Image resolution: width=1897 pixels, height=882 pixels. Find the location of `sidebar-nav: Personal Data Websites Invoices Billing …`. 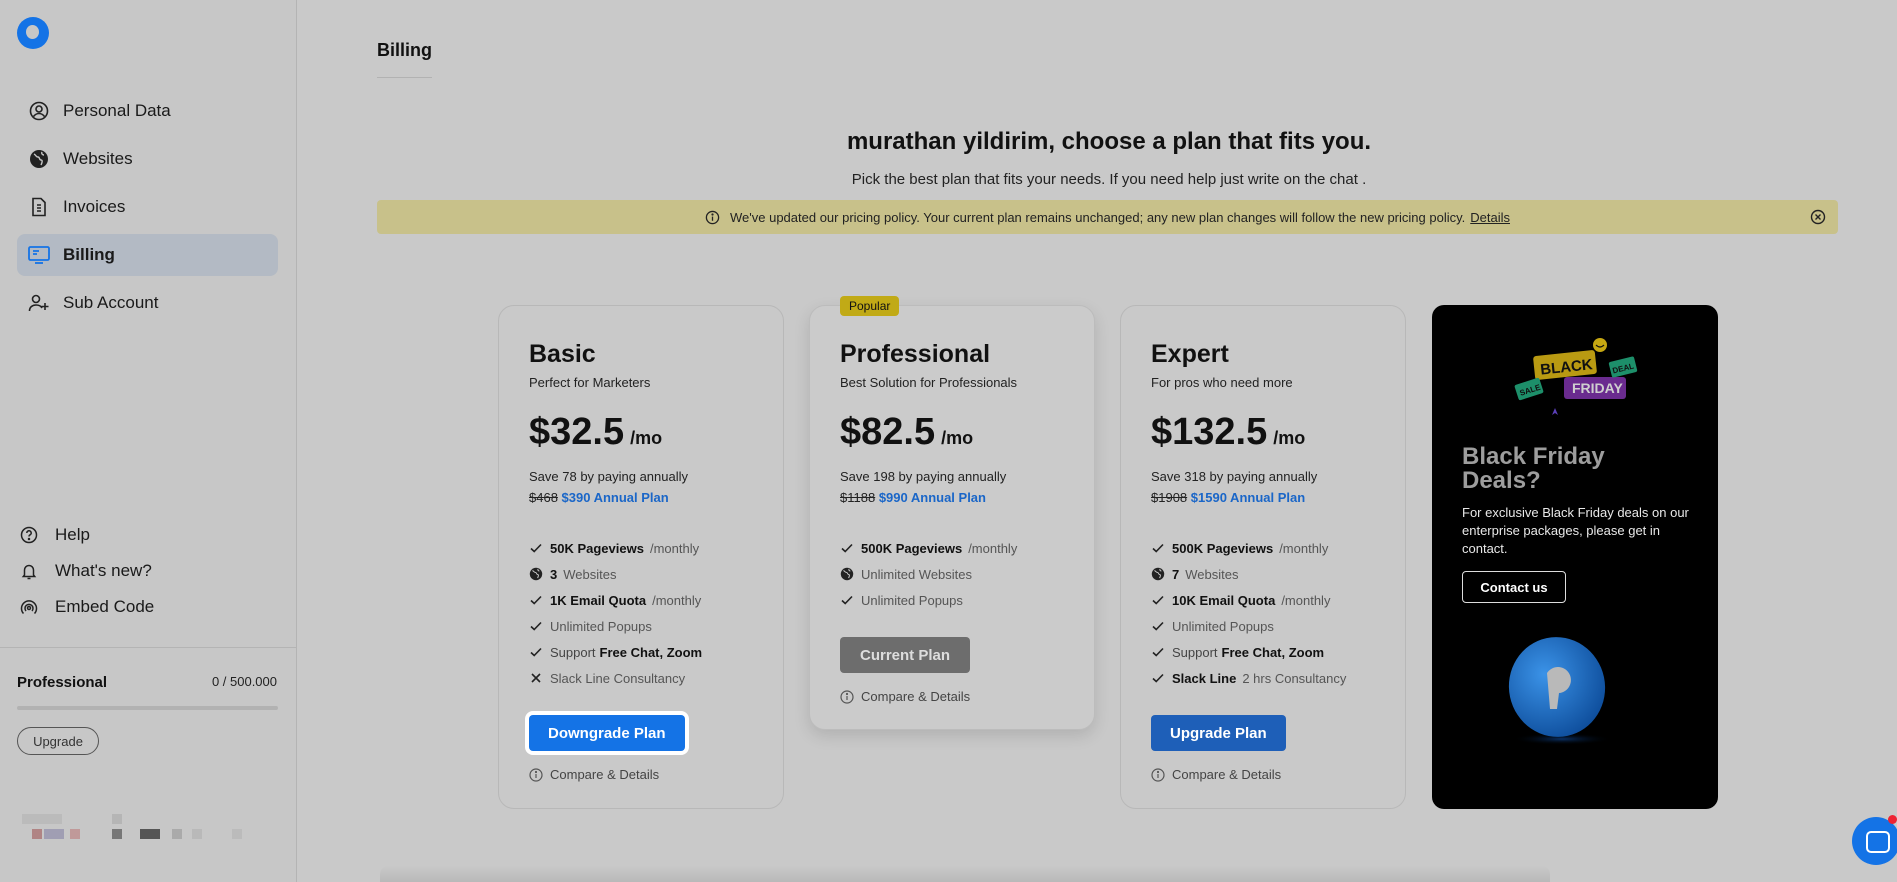

sidebar-nav: Personal Data Websites Invoices Billing … is located at coordinates (147, 210).